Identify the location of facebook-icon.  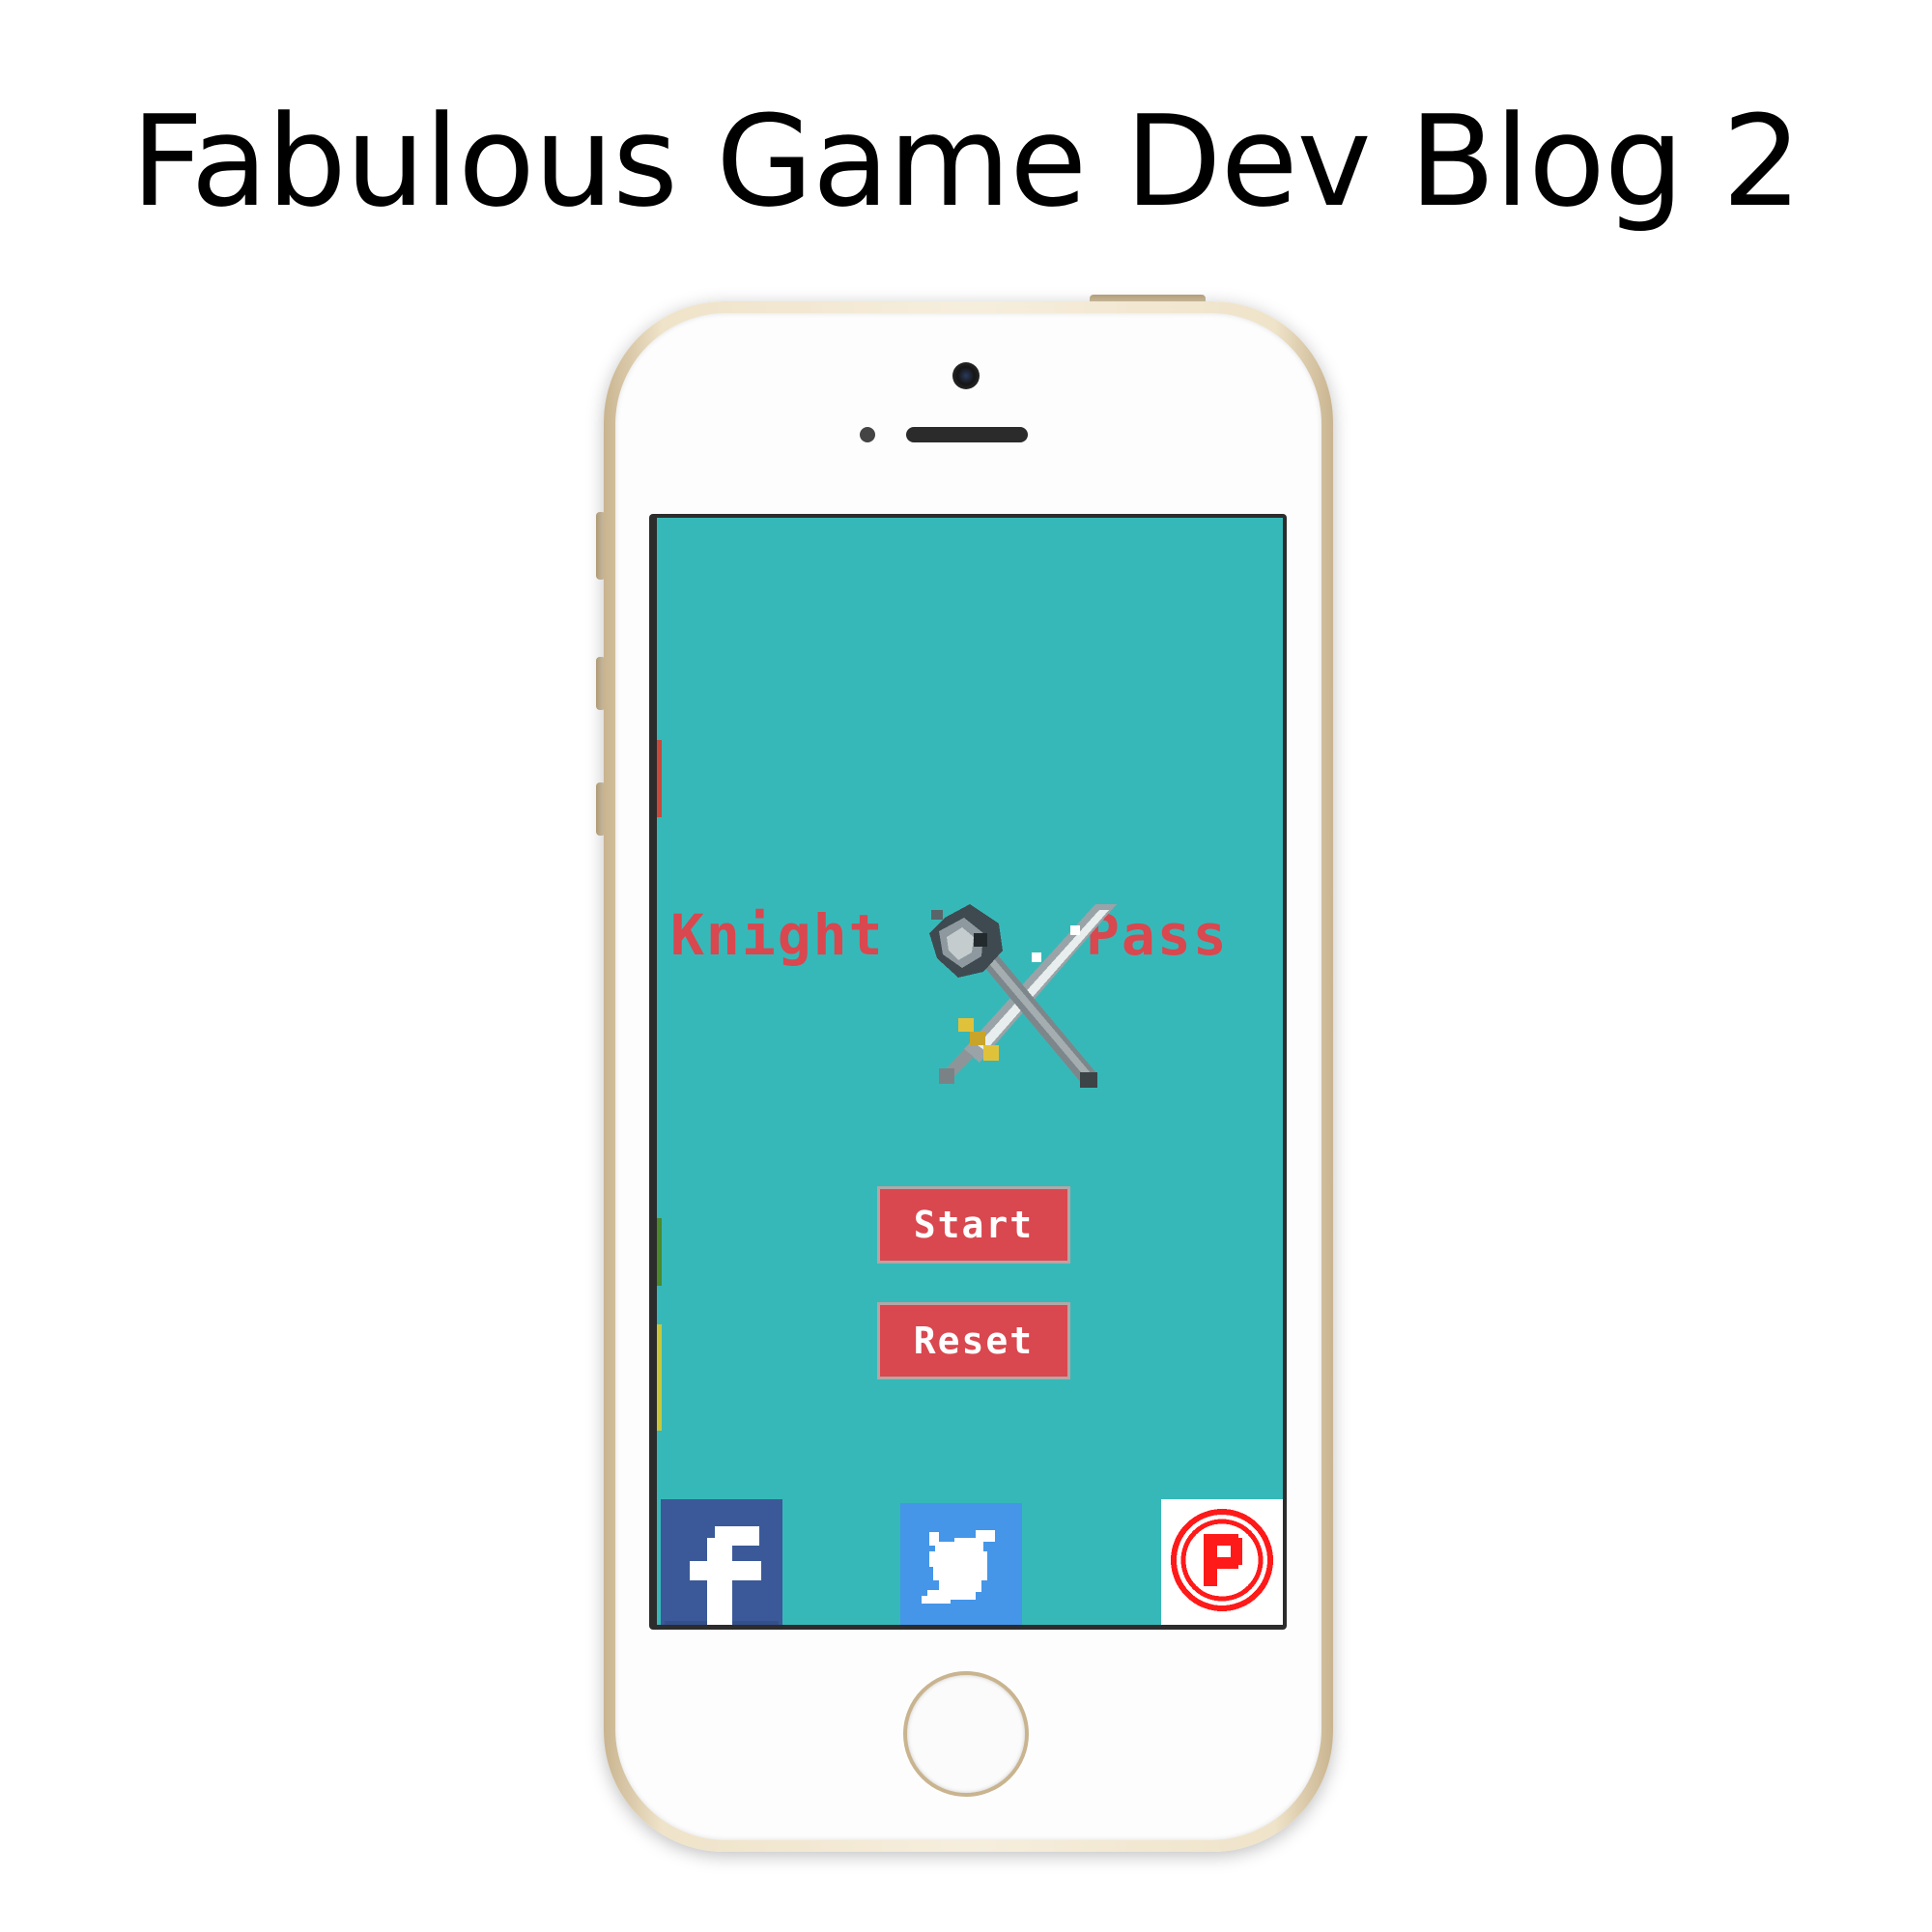
(721, 1562).